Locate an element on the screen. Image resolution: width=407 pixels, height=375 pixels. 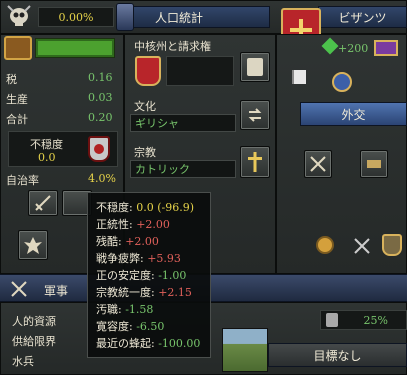
religion-box: カトリック is located at coordinates (183, 169).